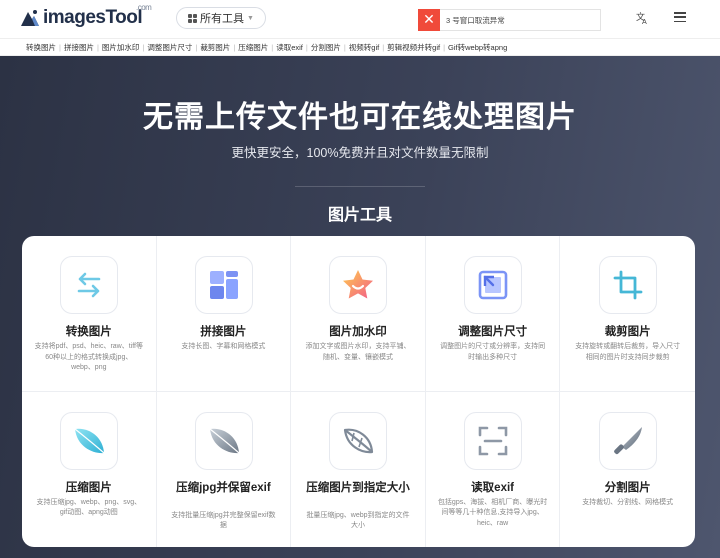  I want to click on all-tools-dropdown: 所有工具 ▼, so click(221, 18).